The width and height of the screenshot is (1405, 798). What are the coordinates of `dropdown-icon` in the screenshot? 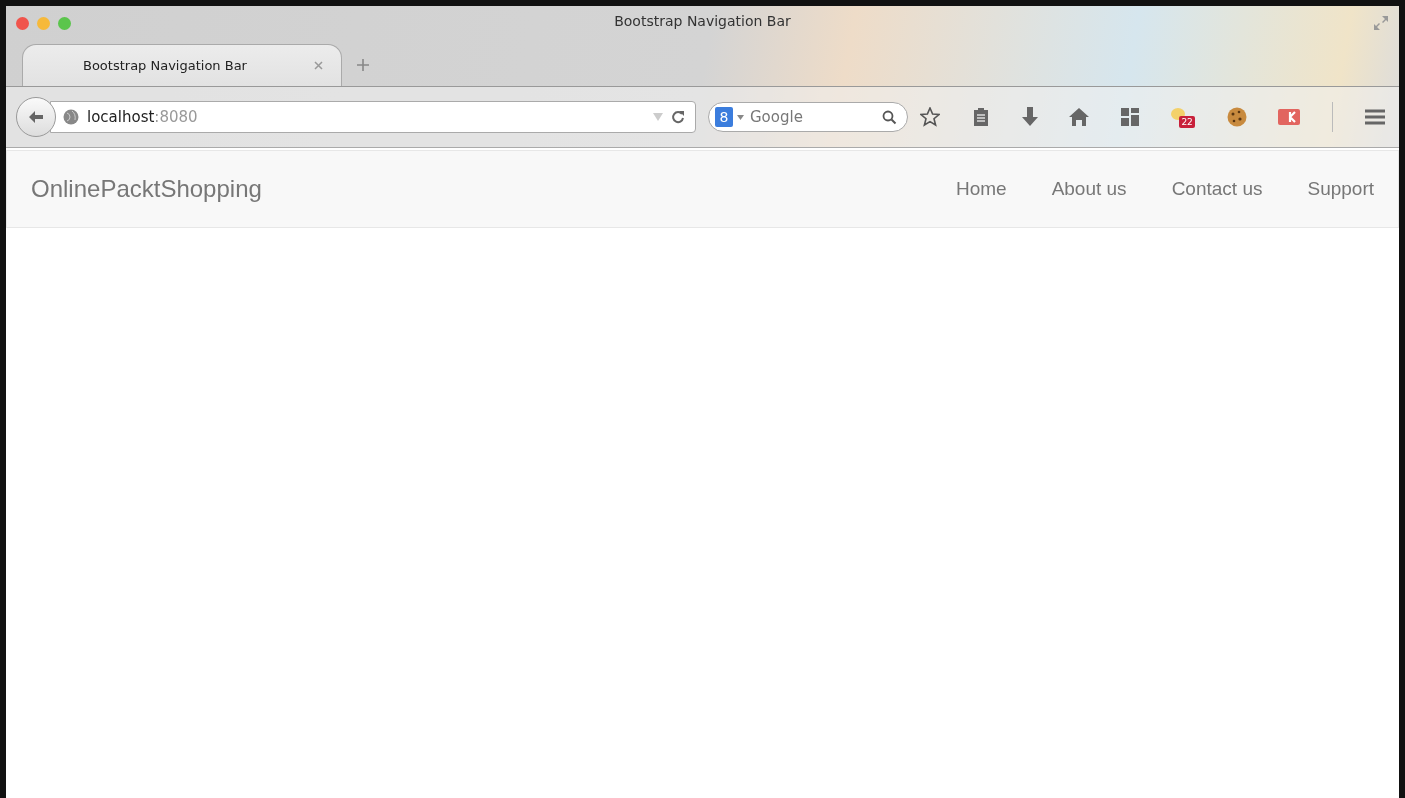 It's located at (740, 117).